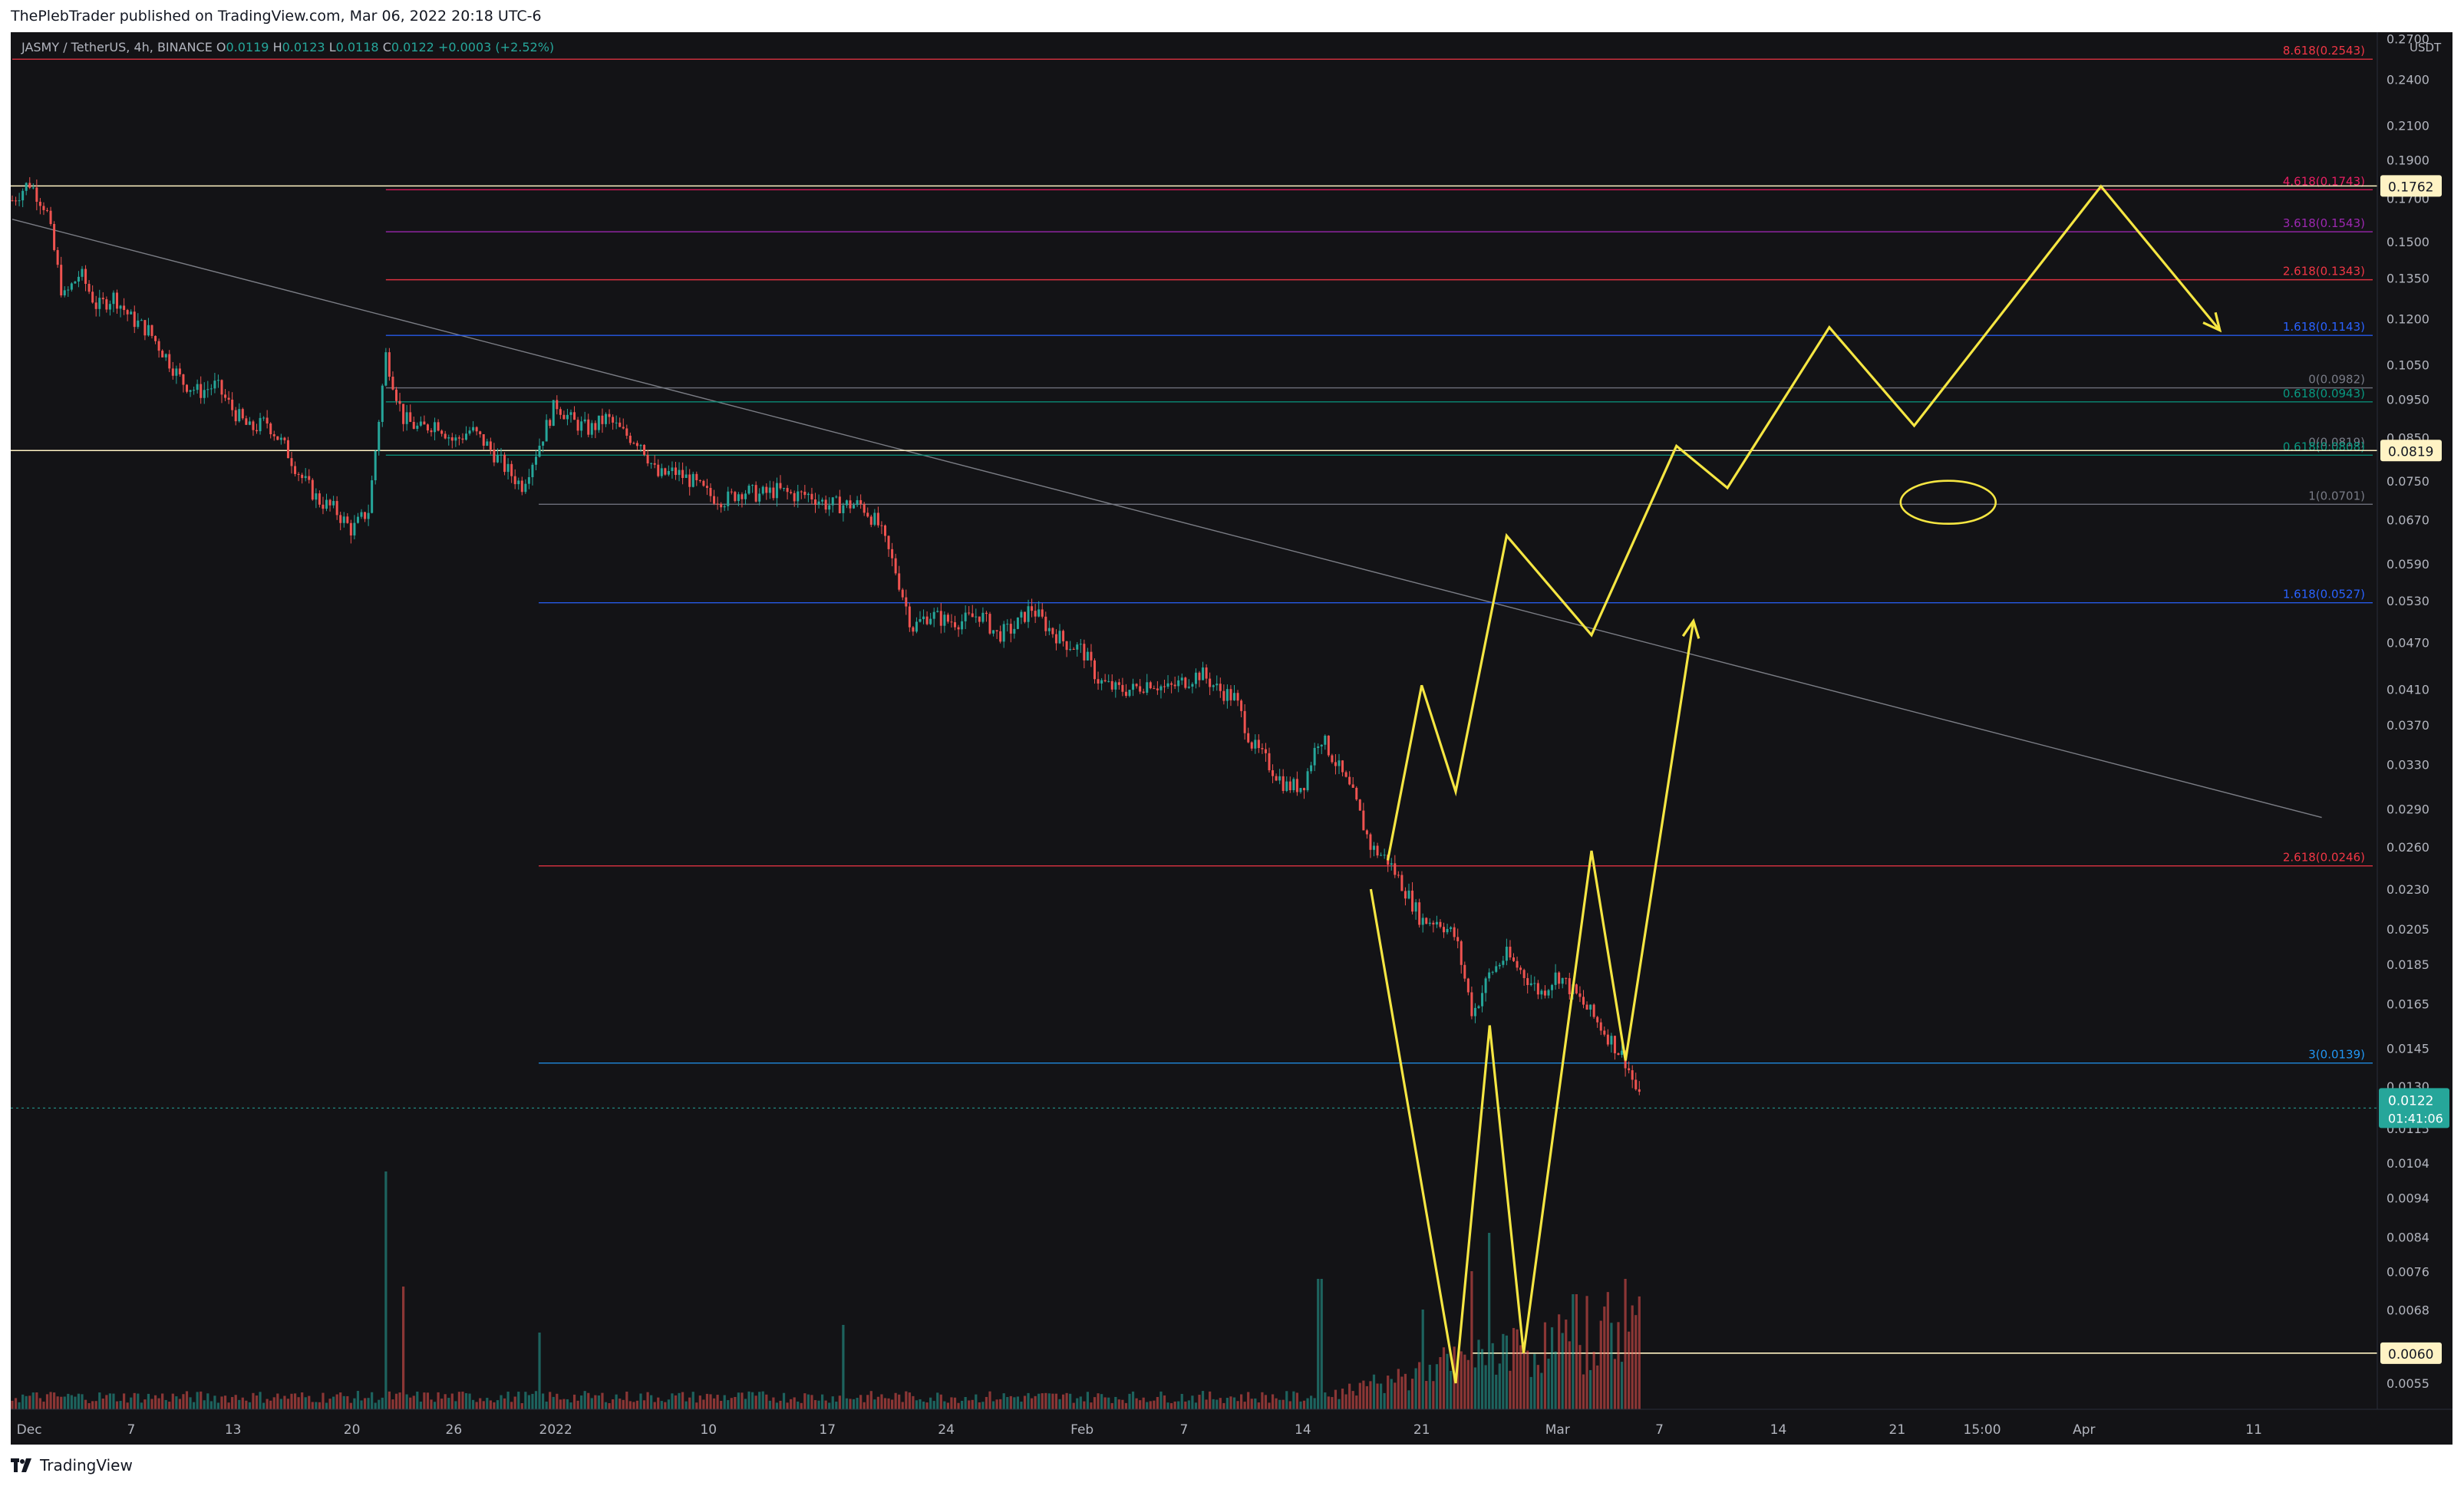 This screenshot has height=1486, width=2464. What do you see at coordinates (2408, 1310) in the screenshot?
I see `price-tick-label: 0.0068` at bounding box center [2408, 1310].